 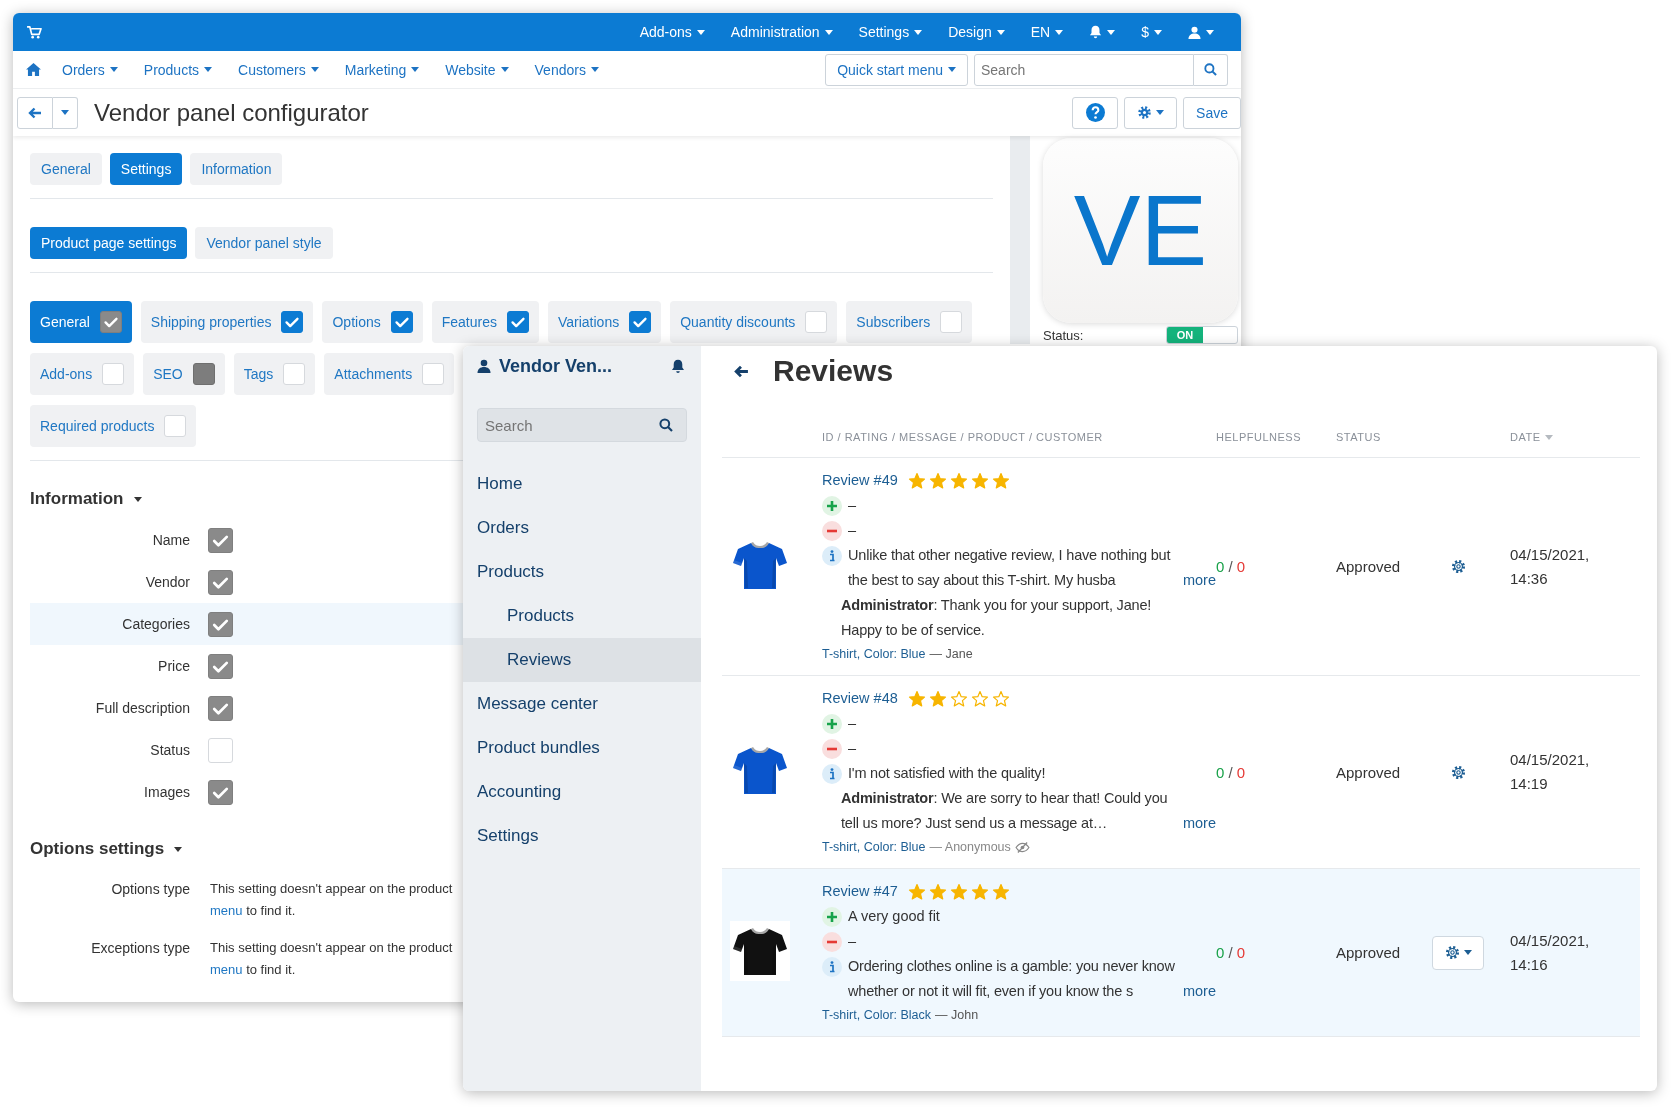 I want to click on sidebar-item: Message center, so click(x=582, y=704).